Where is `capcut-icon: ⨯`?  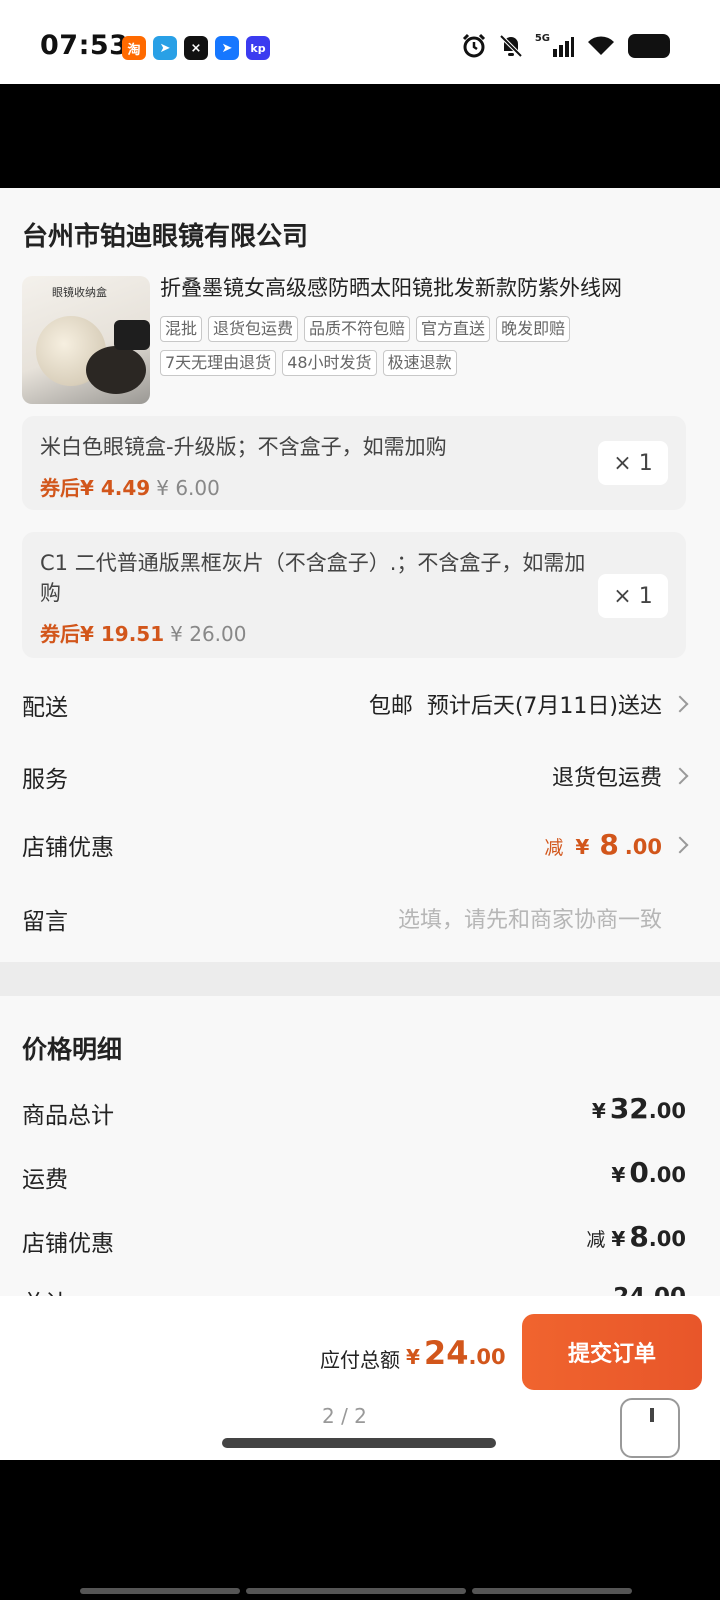
capcut-icon: ⨯ is located at coordinates (196, 48).